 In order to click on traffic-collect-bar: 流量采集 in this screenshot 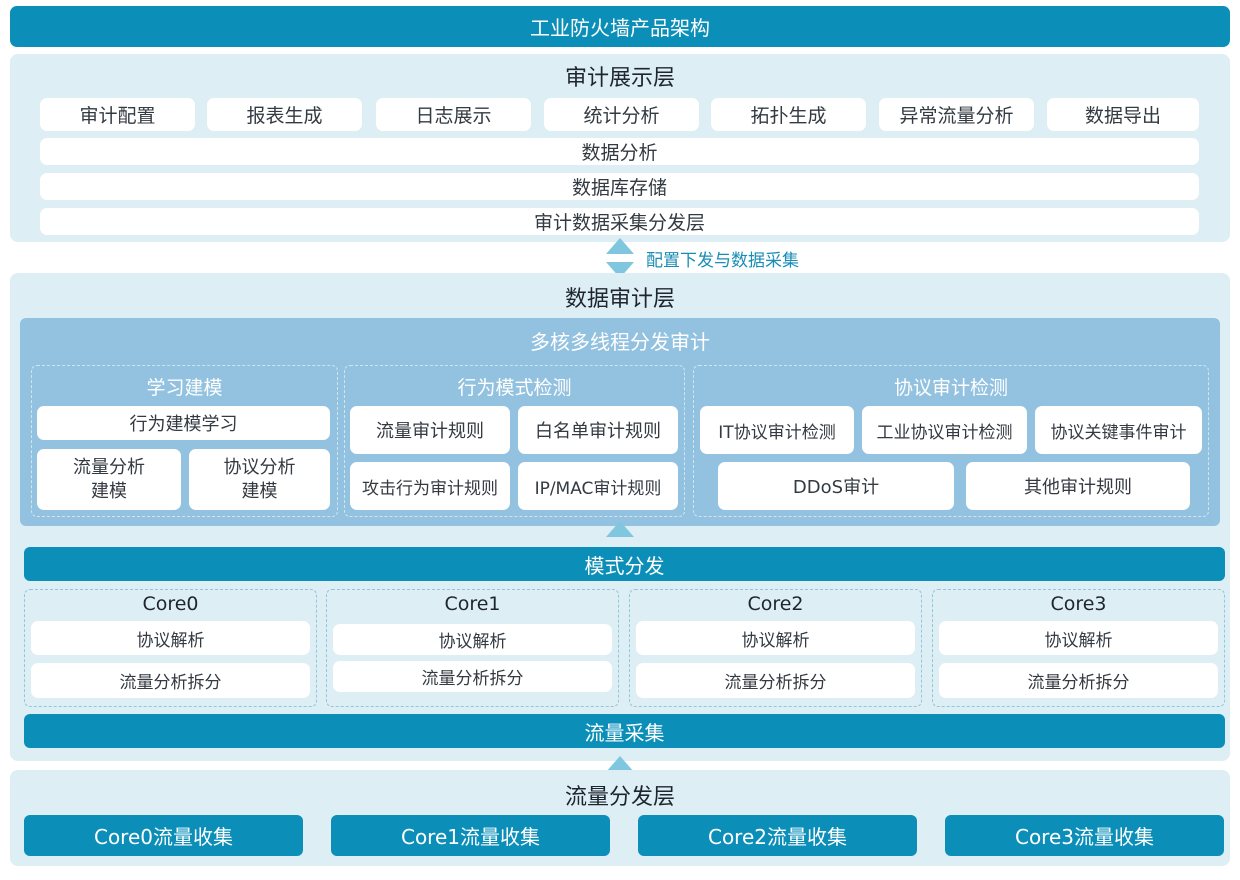, I will do `click(624, 731)`.